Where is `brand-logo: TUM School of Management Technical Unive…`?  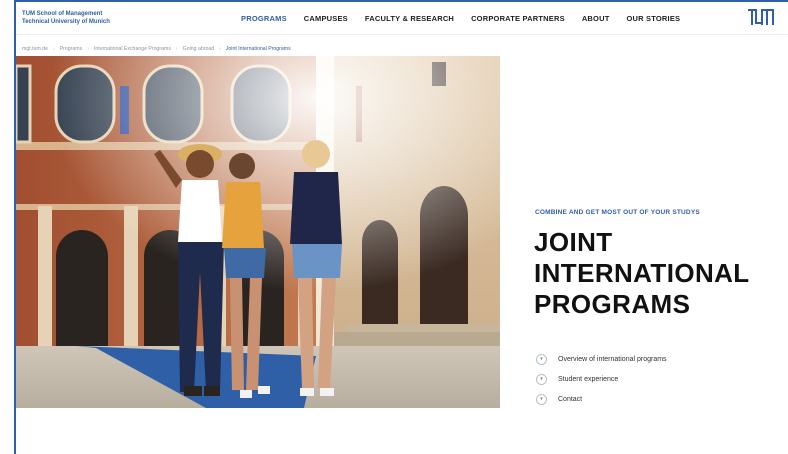 brand-logo: TUM School of Management Technical Unive… is located at coordinates (66, 18).